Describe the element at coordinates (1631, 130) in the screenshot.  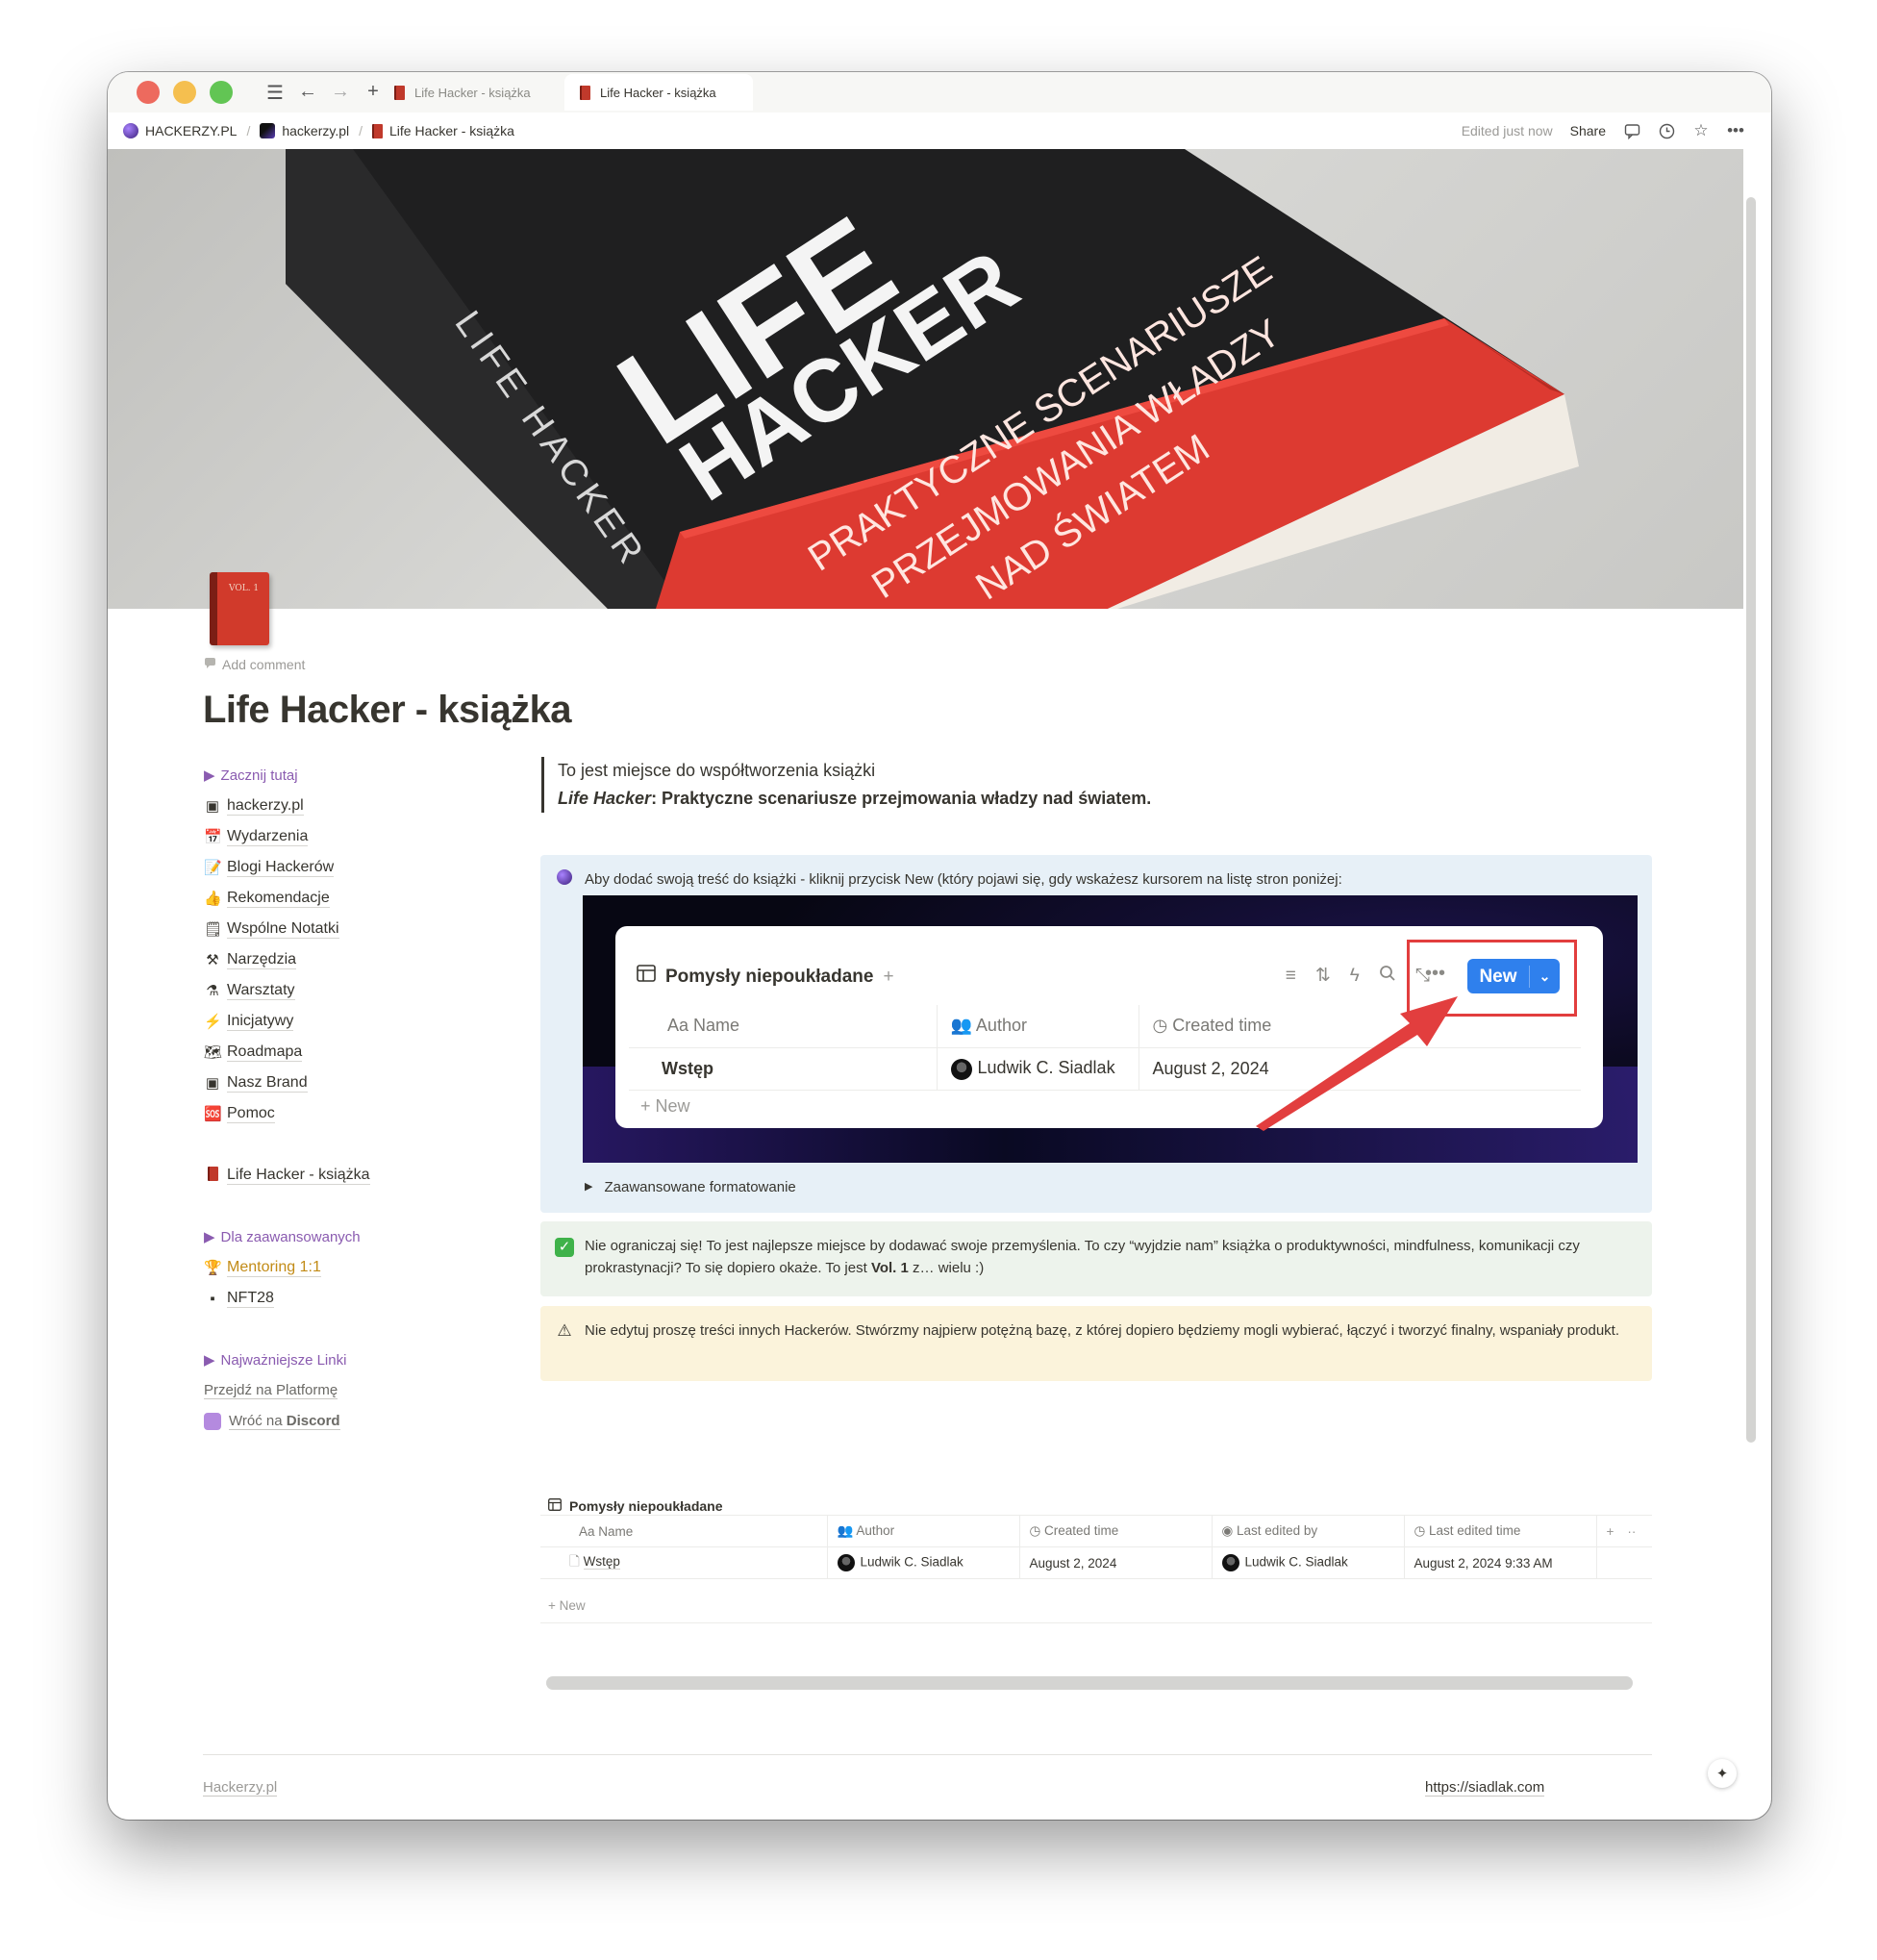
I see `comments-icon` at that location.